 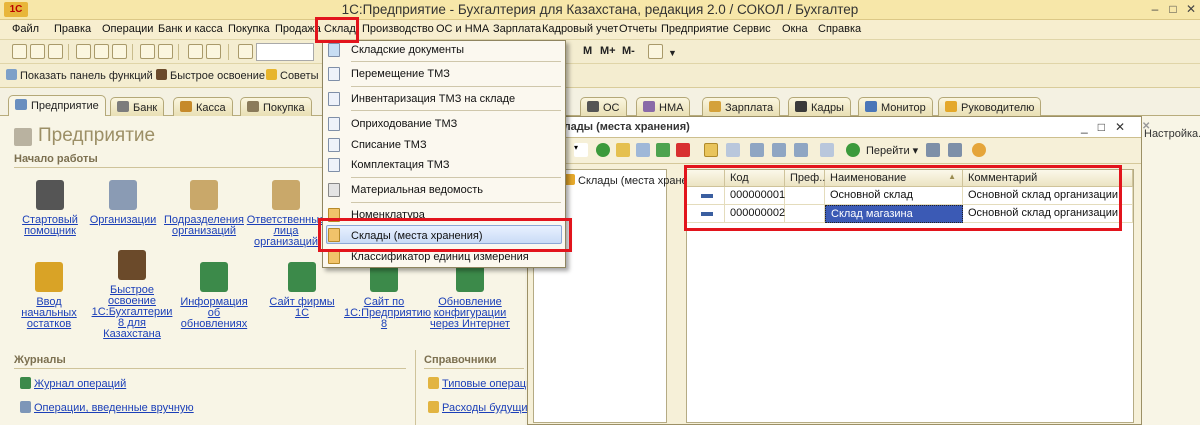 I want to click on memory-m-button: M, so click(x=587, y=51).